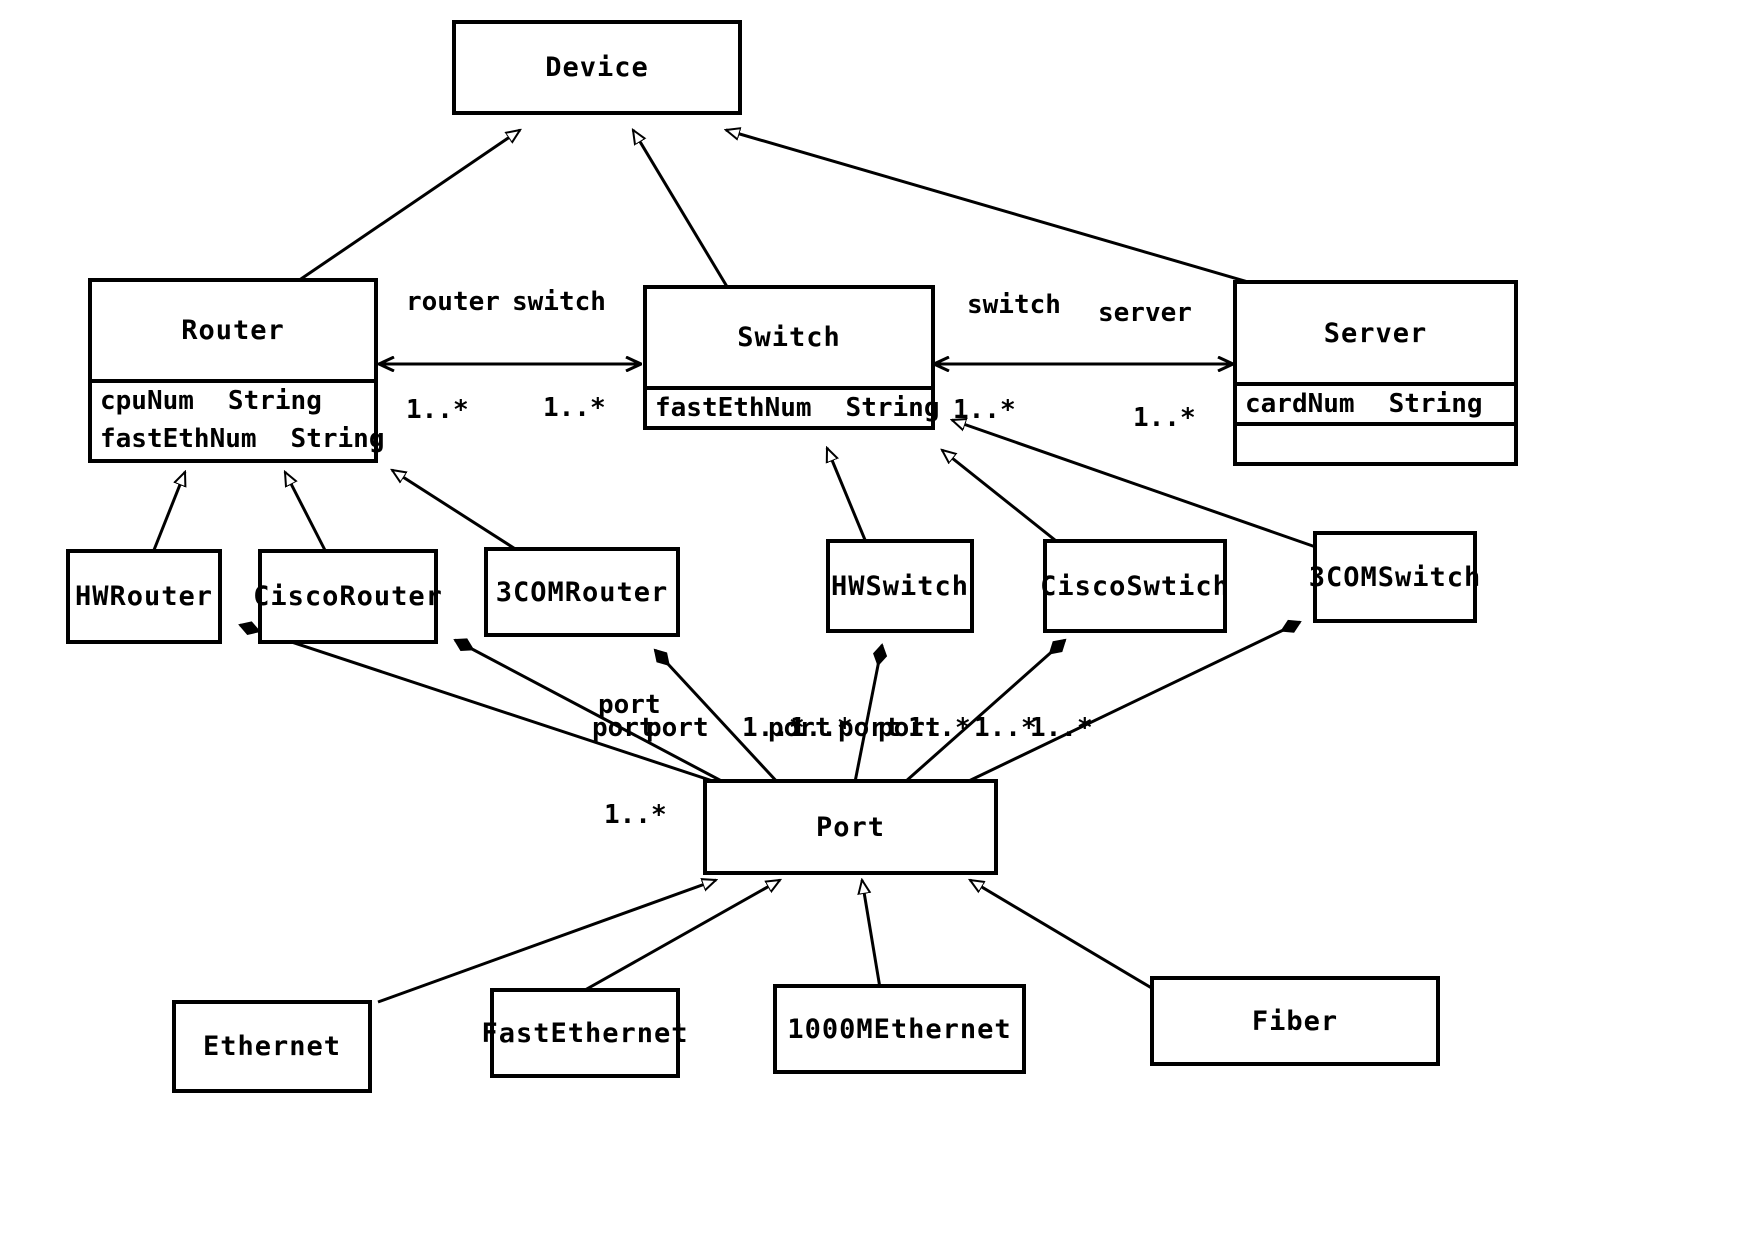 The width and height of the screenshot is (1737, 1237). What do you see at coordinates (233, 330) in the screenshot?
I see `class-router-title: Router` at bounding box center [233, 330].